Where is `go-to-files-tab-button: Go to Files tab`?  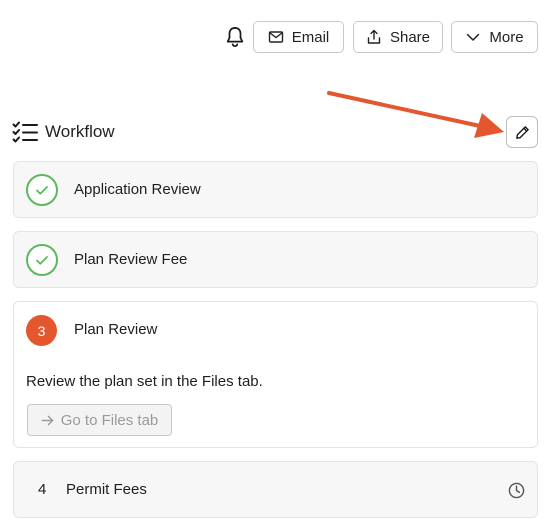
go-to-files-tab-button: Go to Files tab is located at coordinates (99, 420).